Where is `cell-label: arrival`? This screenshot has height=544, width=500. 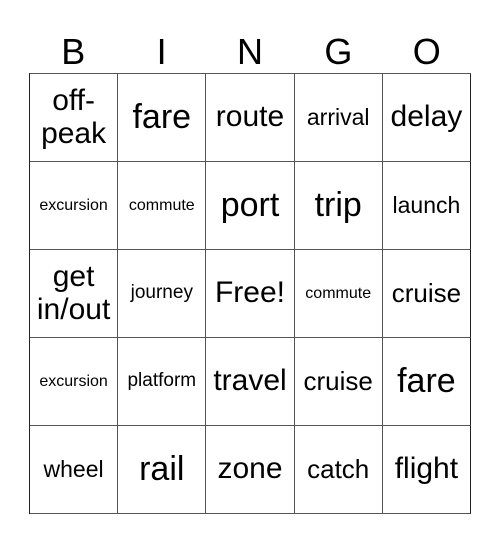 cell-label: arrival is located at coordinates (338, 117).